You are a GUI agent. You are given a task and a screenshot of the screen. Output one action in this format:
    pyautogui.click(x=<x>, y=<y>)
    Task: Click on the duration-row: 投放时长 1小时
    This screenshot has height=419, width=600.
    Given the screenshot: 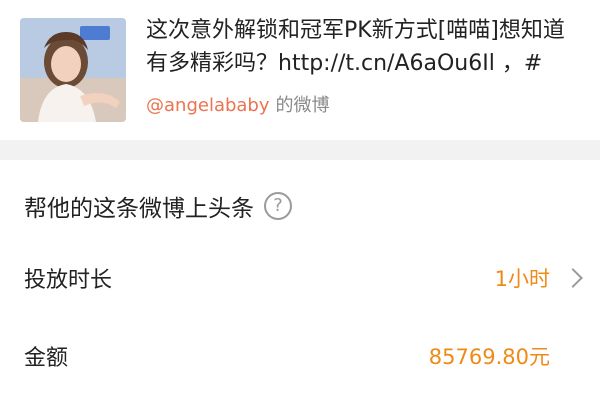 What is the action you would take?
    pyautogui.click(x=304, y=278)
    